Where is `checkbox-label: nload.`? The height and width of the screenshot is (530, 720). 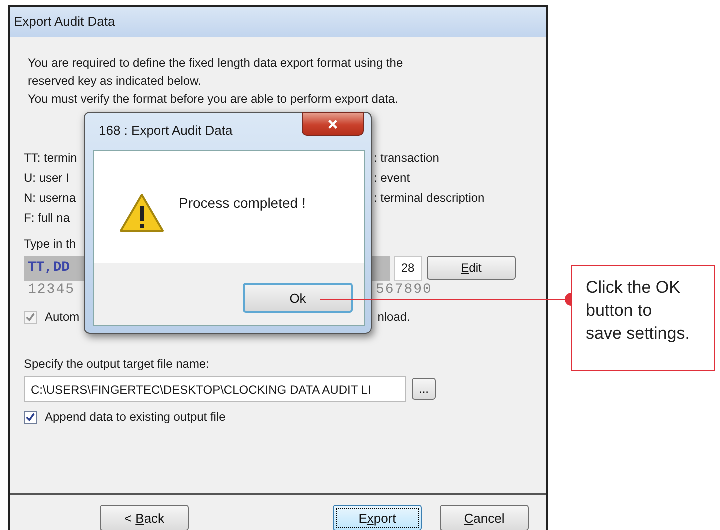 checkbox-label: nload. is located at coordinates (394, 317).